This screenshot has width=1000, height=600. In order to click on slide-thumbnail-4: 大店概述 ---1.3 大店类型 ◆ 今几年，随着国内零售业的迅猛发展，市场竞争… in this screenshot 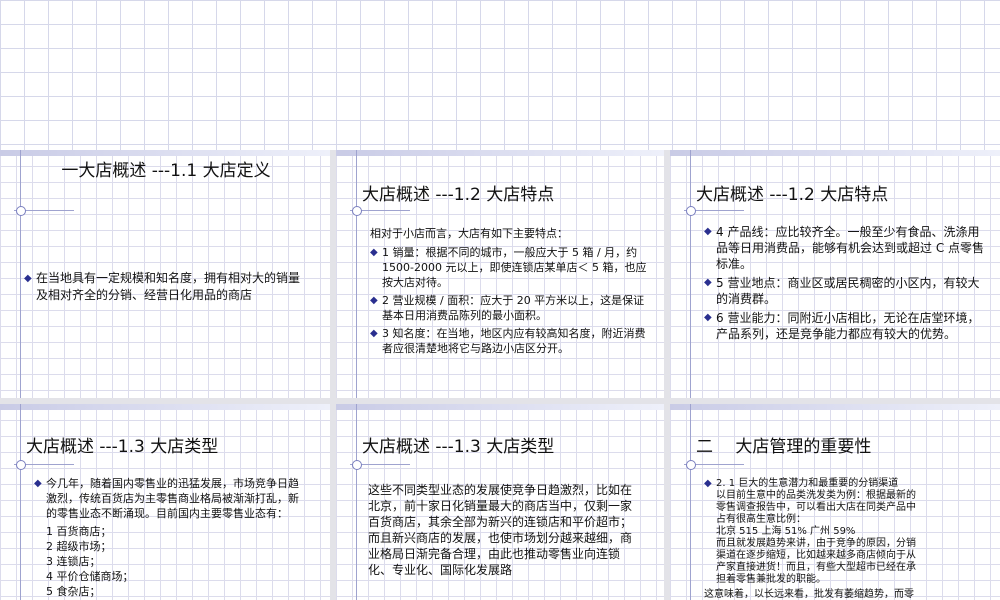, I will do `click(165, 502)`.